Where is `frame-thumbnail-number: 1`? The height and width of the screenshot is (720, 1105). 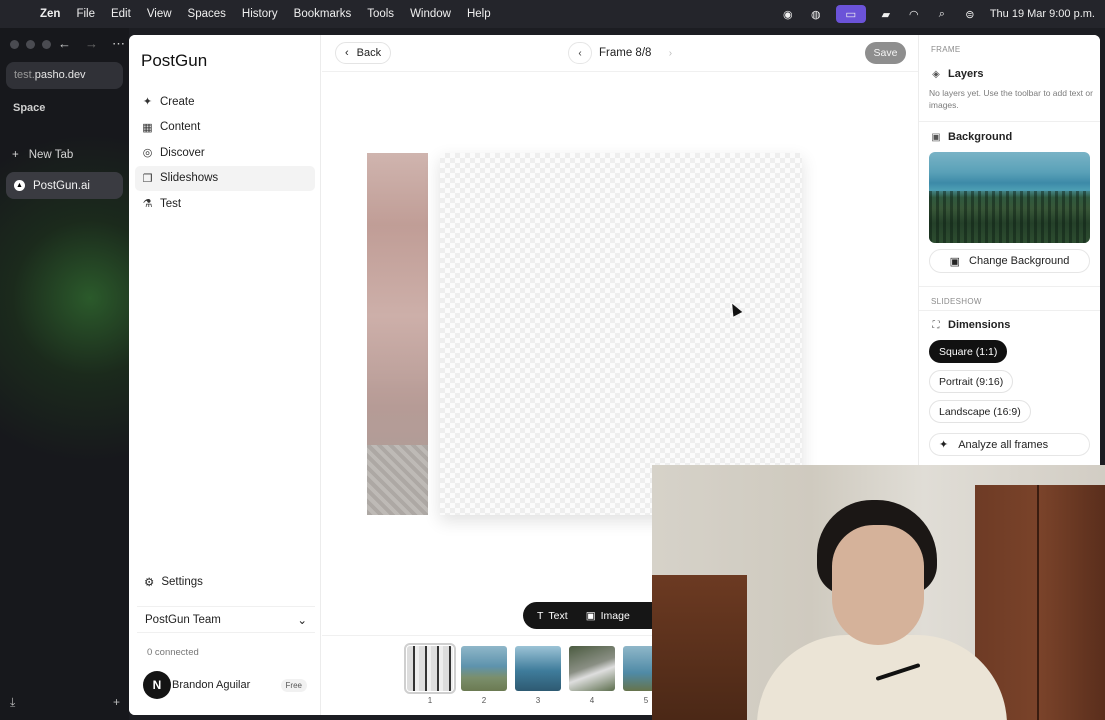
frame-thumbnail-number: 1 is located at coordinates (430, 700).